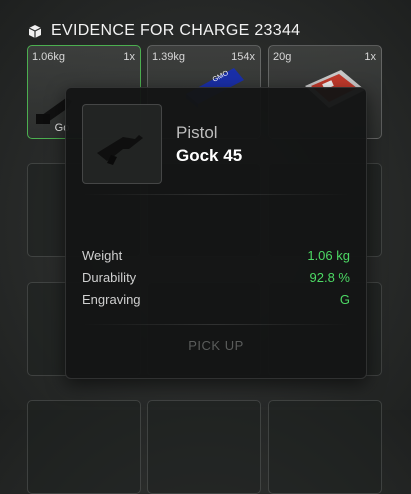  Describe the element at coordinates (216, 299) in the screenshot. I see `stat-row-engraving: Engraving G` at that location.